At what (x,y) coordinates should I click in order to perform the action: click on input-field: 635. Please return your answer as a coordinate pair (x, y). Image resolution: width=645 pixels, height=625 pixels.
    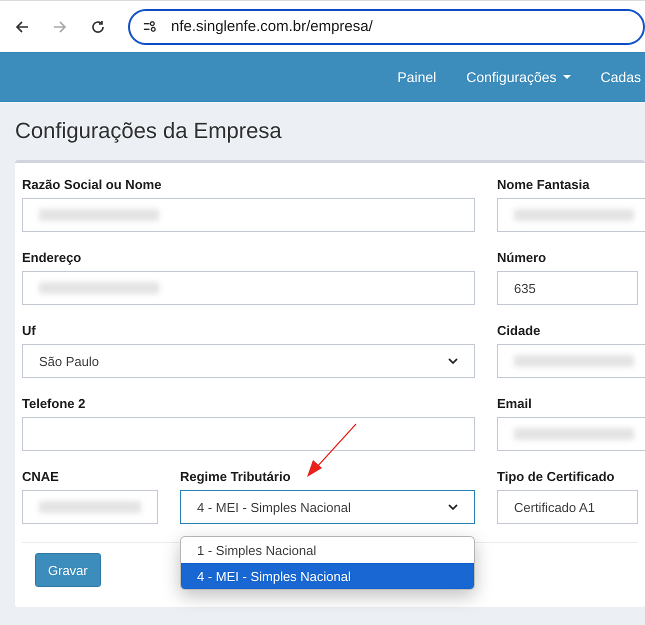
    Looking at the image, I should click on (567, 288).